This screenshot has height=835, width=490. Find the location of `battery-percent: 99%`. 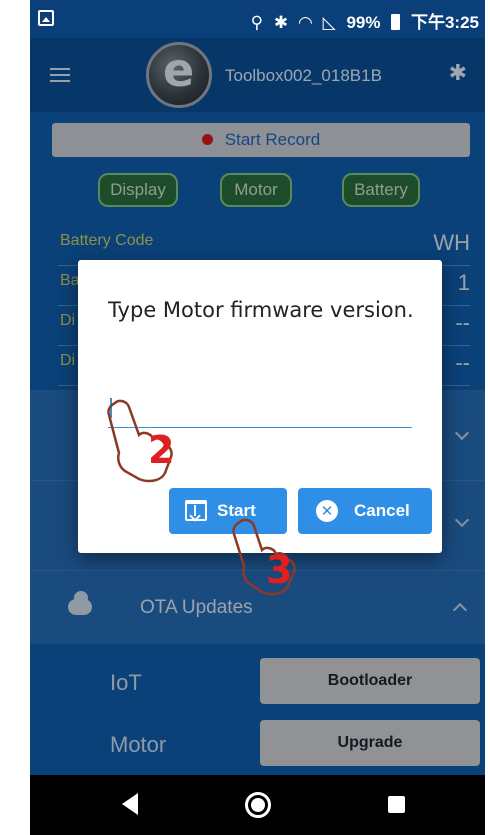

battery-percent: 99% is located at coordinates (363, 22).